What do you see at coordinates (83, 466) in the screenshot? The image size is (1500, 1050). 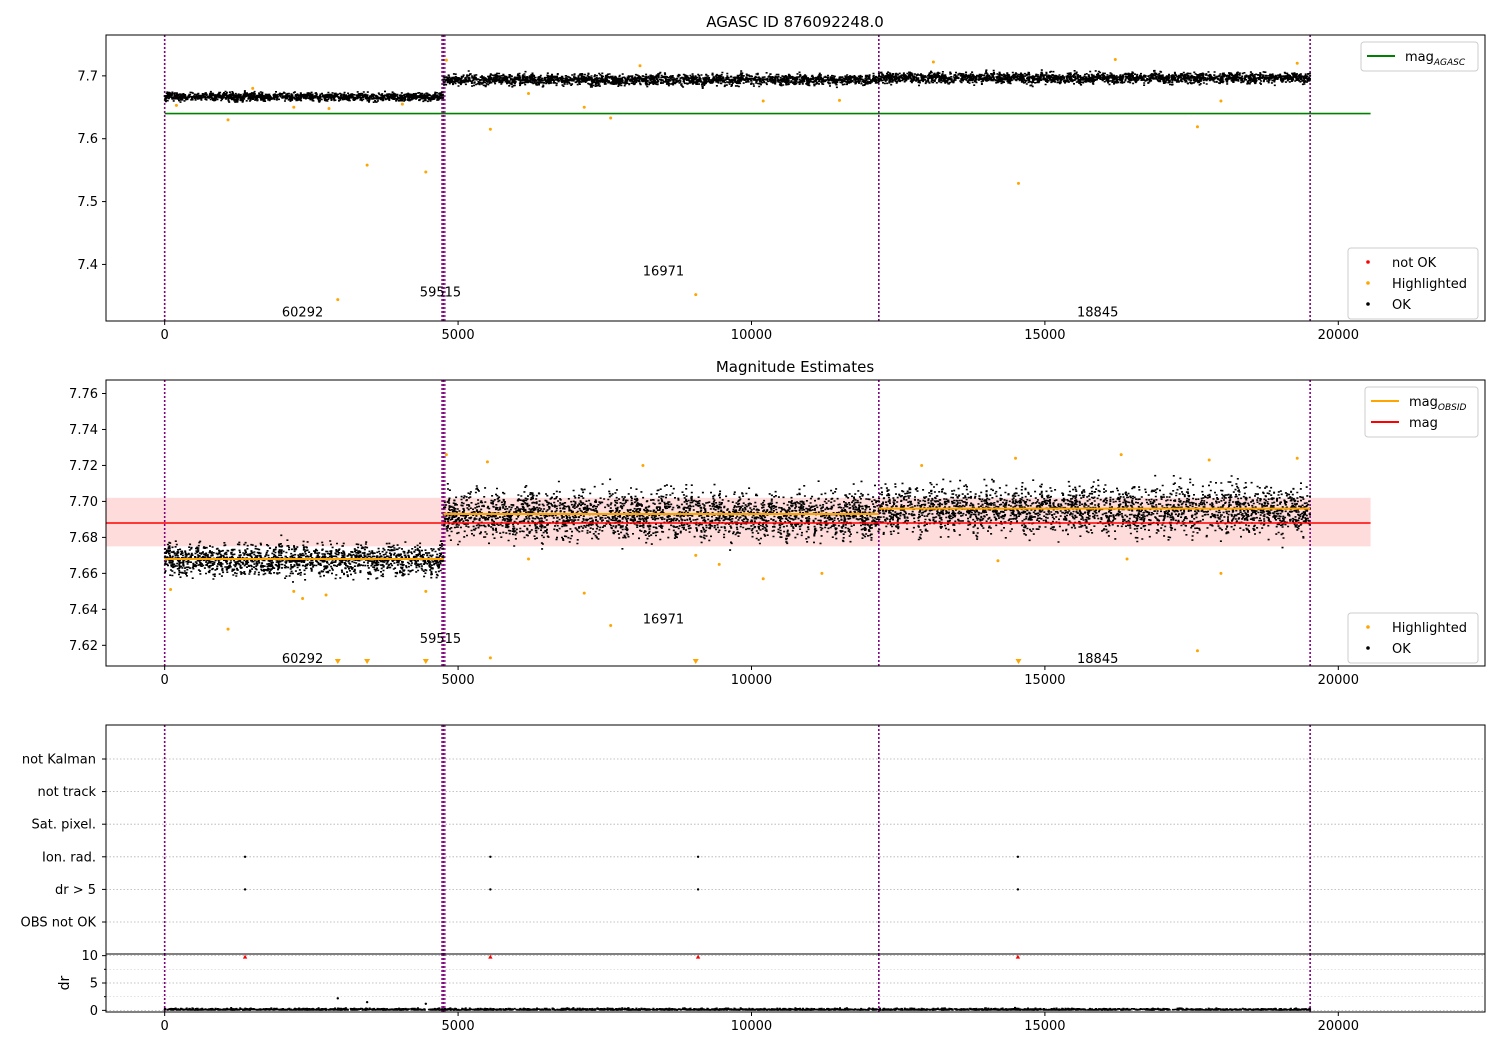 I see `y-tick-label: 7.72` at bounding box center [83, 466].